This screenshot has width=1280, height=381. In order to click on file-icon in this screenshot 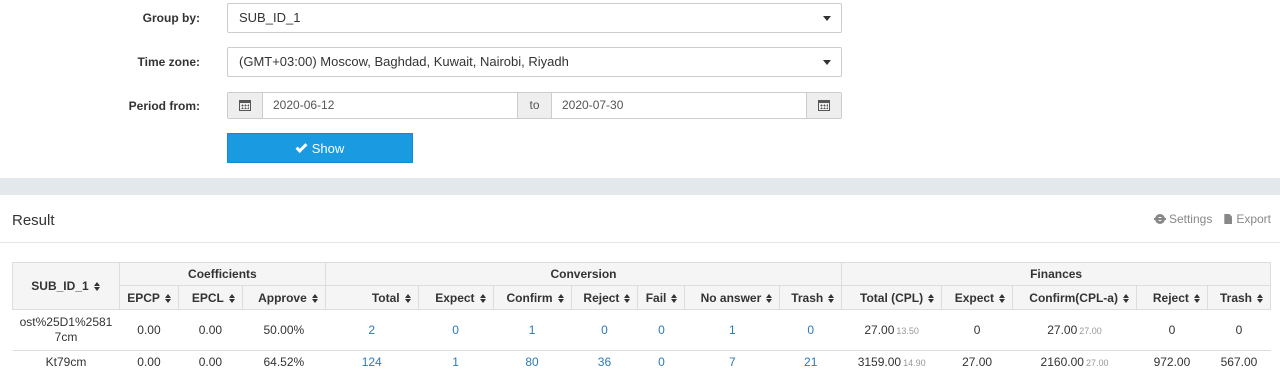, I will do `click(1228, 219)`.